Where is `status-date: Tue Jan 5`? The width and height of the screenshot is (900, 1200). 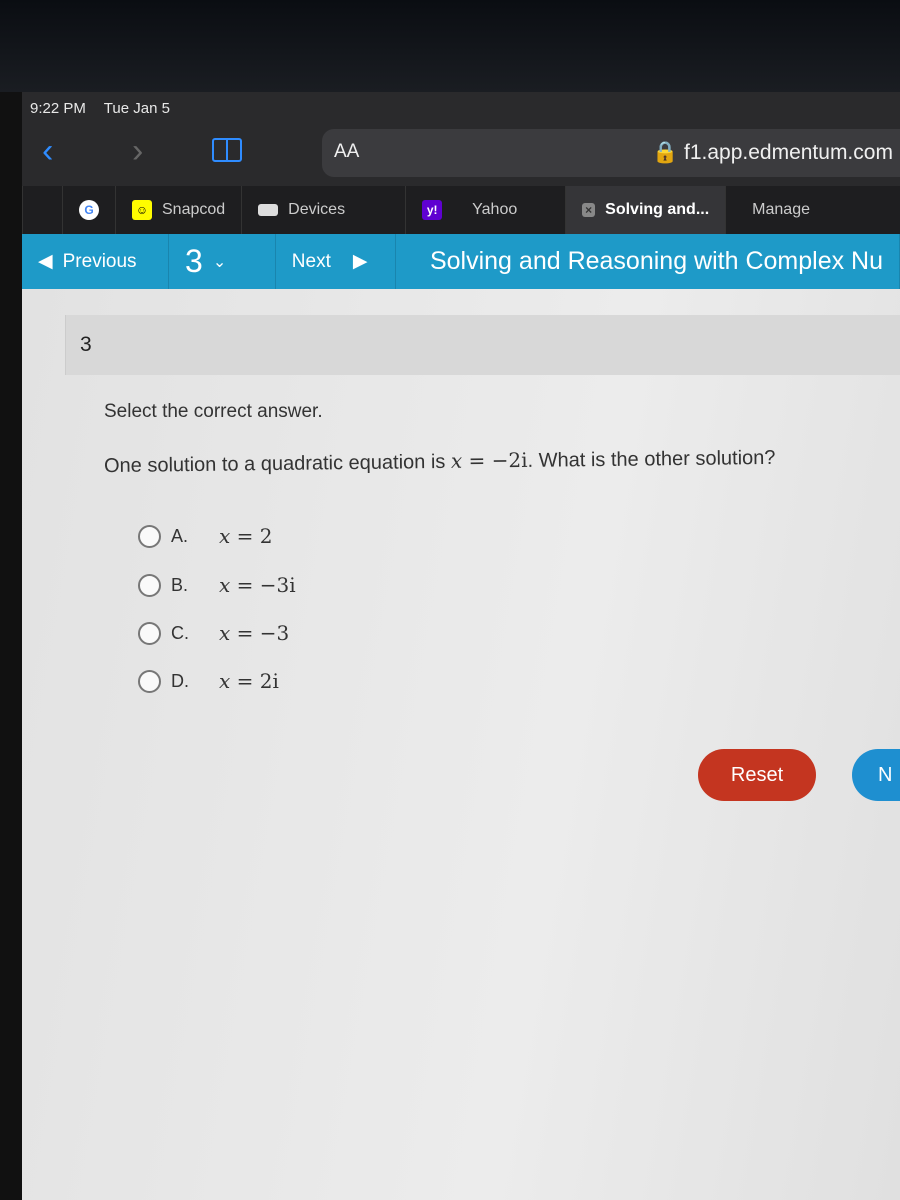
status-date: Tue Jan 5 is located at coordinates (136, 108).